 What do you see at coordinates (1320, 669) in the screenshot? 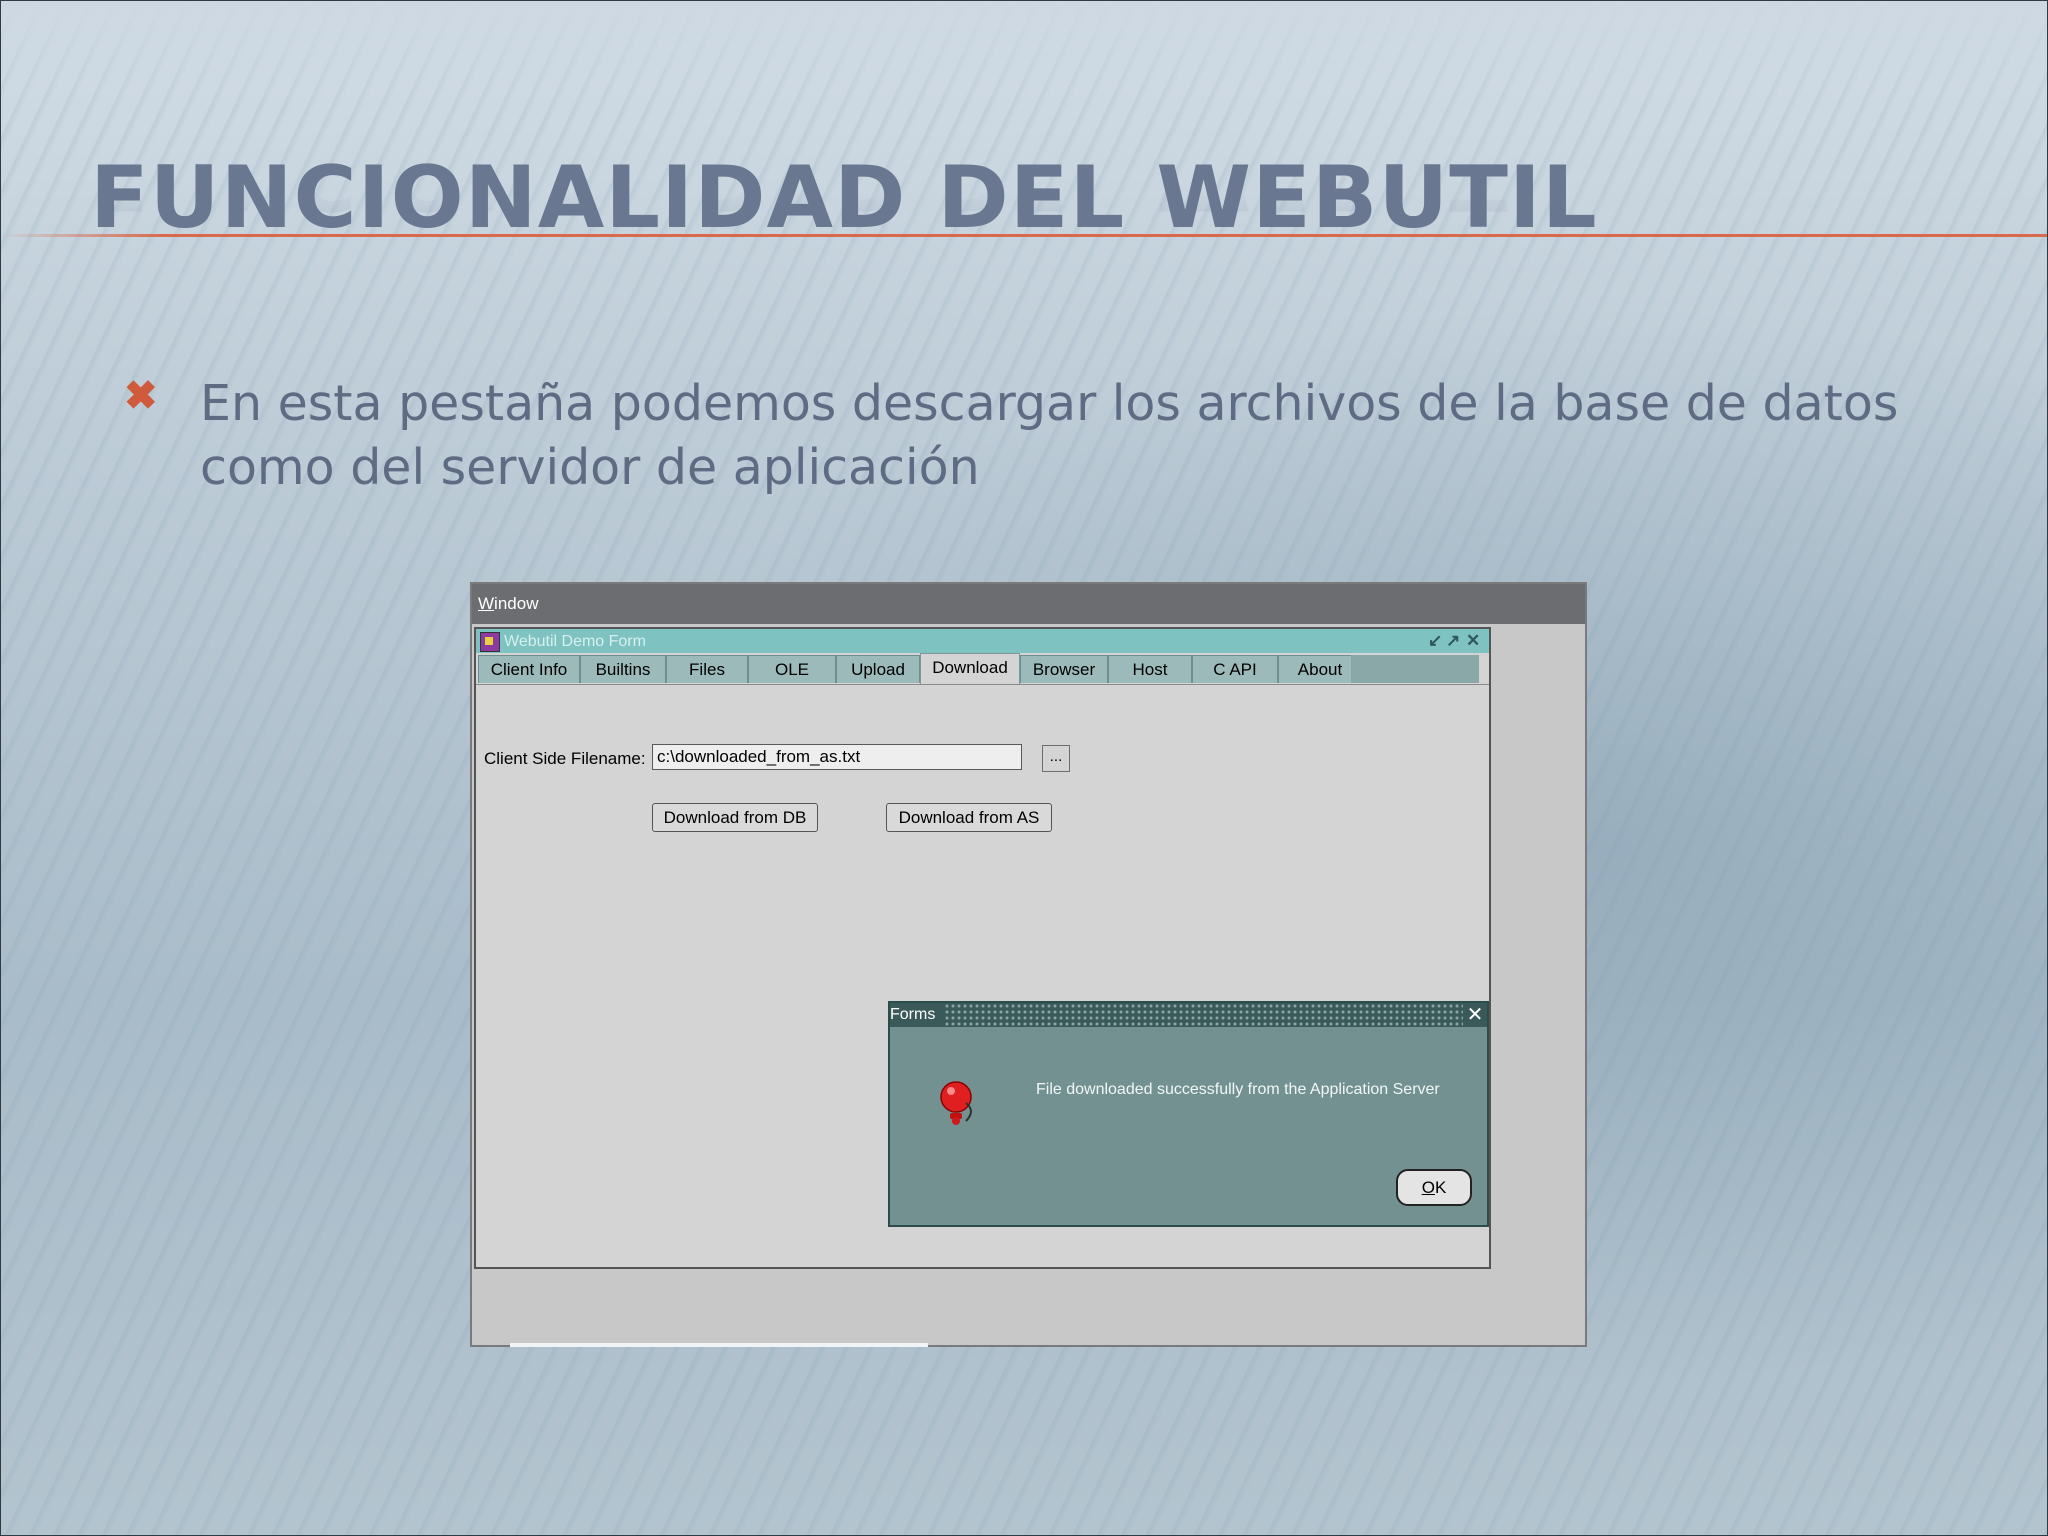
I see `tab-about: About` at bounding box center [1320, 669].